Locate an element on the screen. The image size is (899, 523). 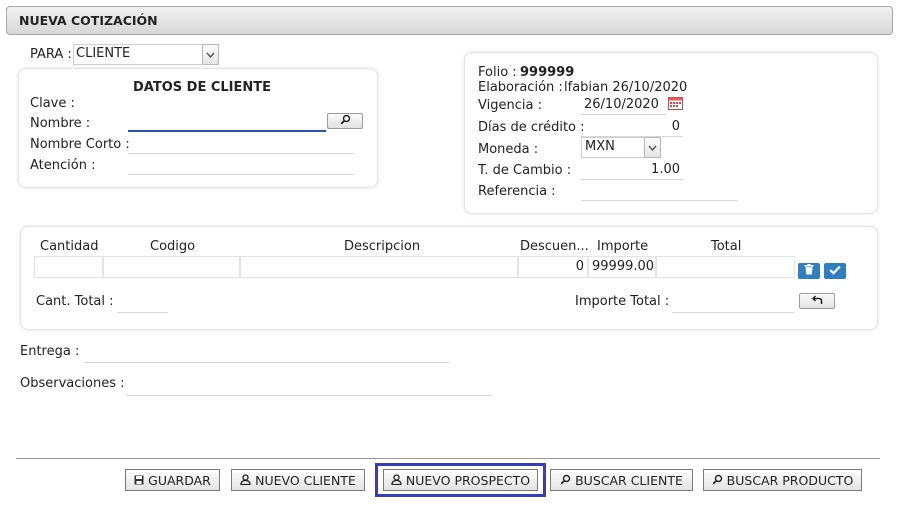
dias-credito-field is located at coordinates (632, 126).